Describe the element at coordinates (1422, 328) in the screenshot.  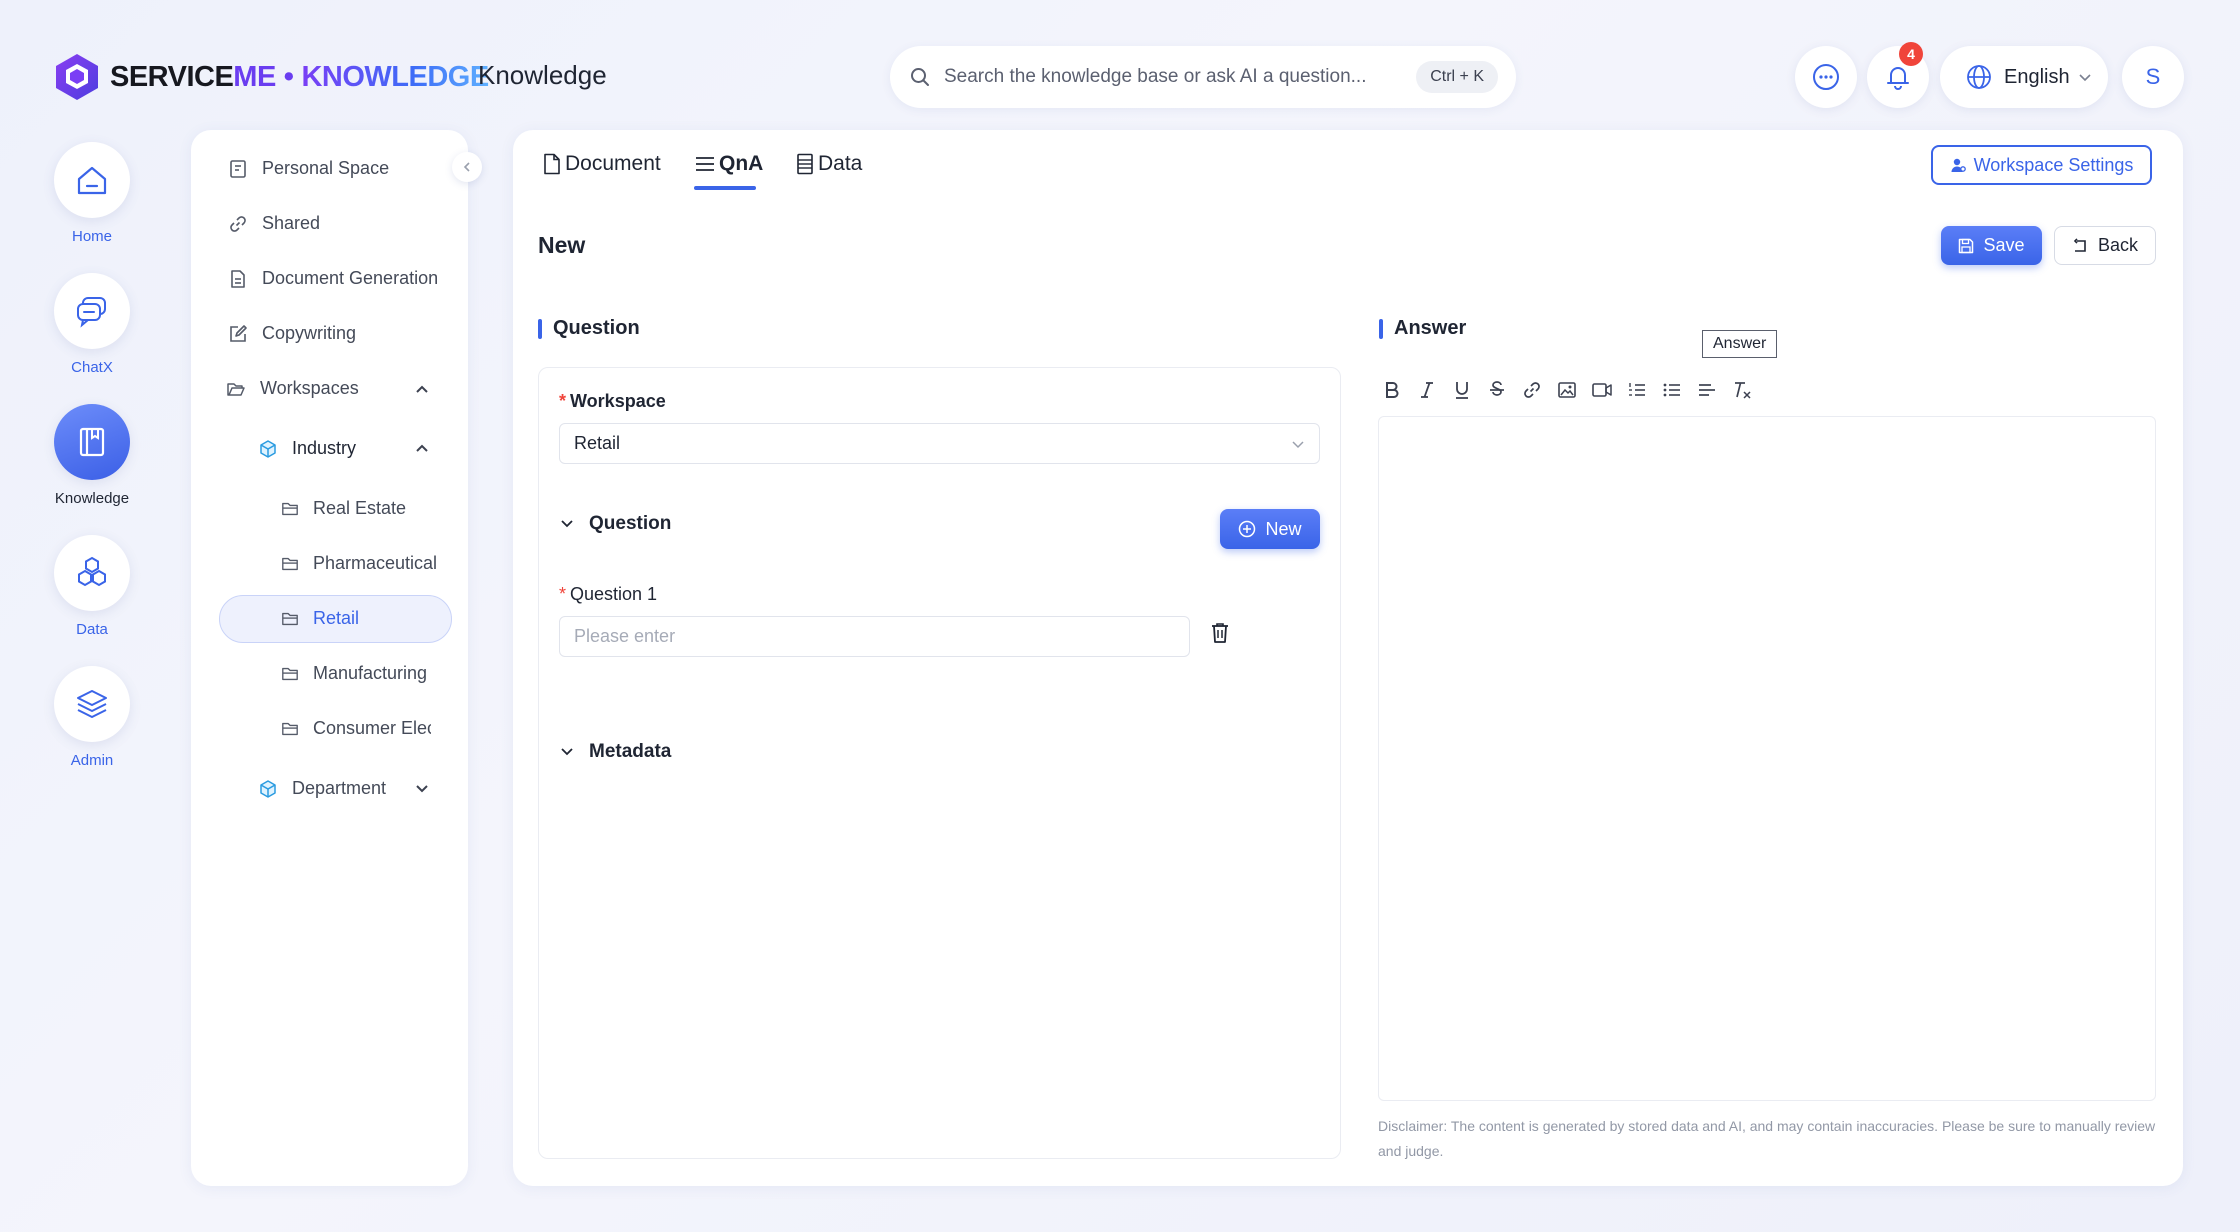
I see `answer-section-title: Answer` at that location.